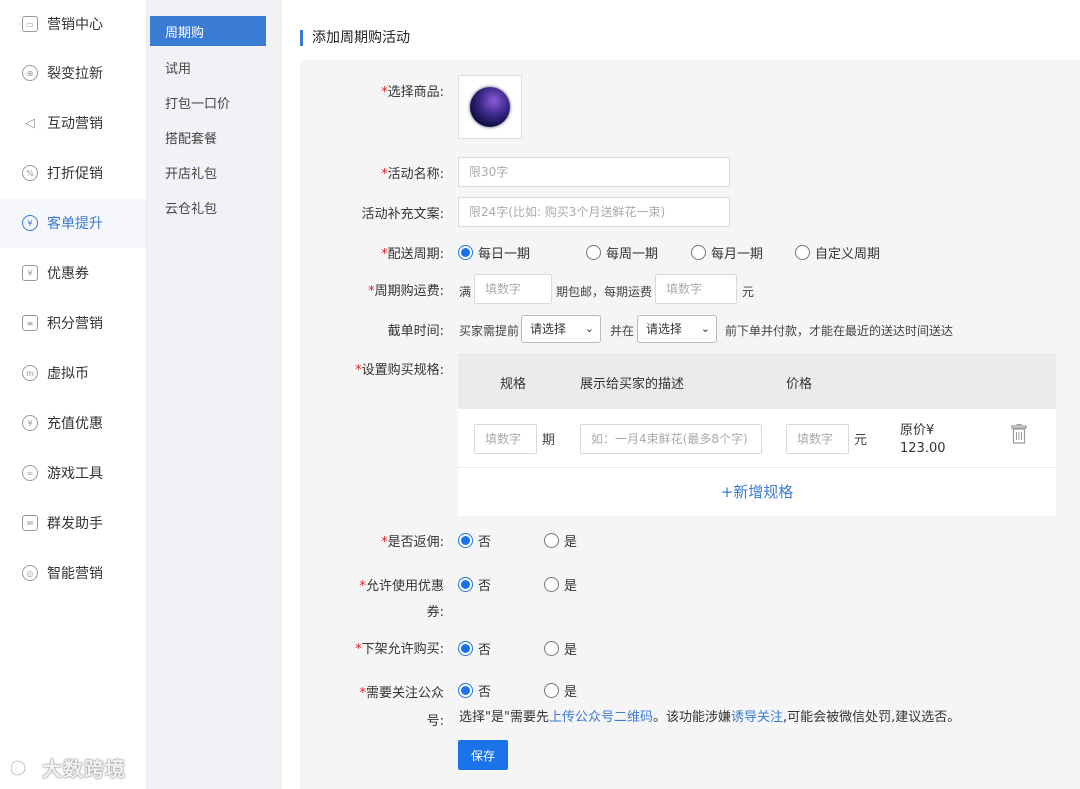  I want to click on activity-name-input: 限30字, so click(594, 172).